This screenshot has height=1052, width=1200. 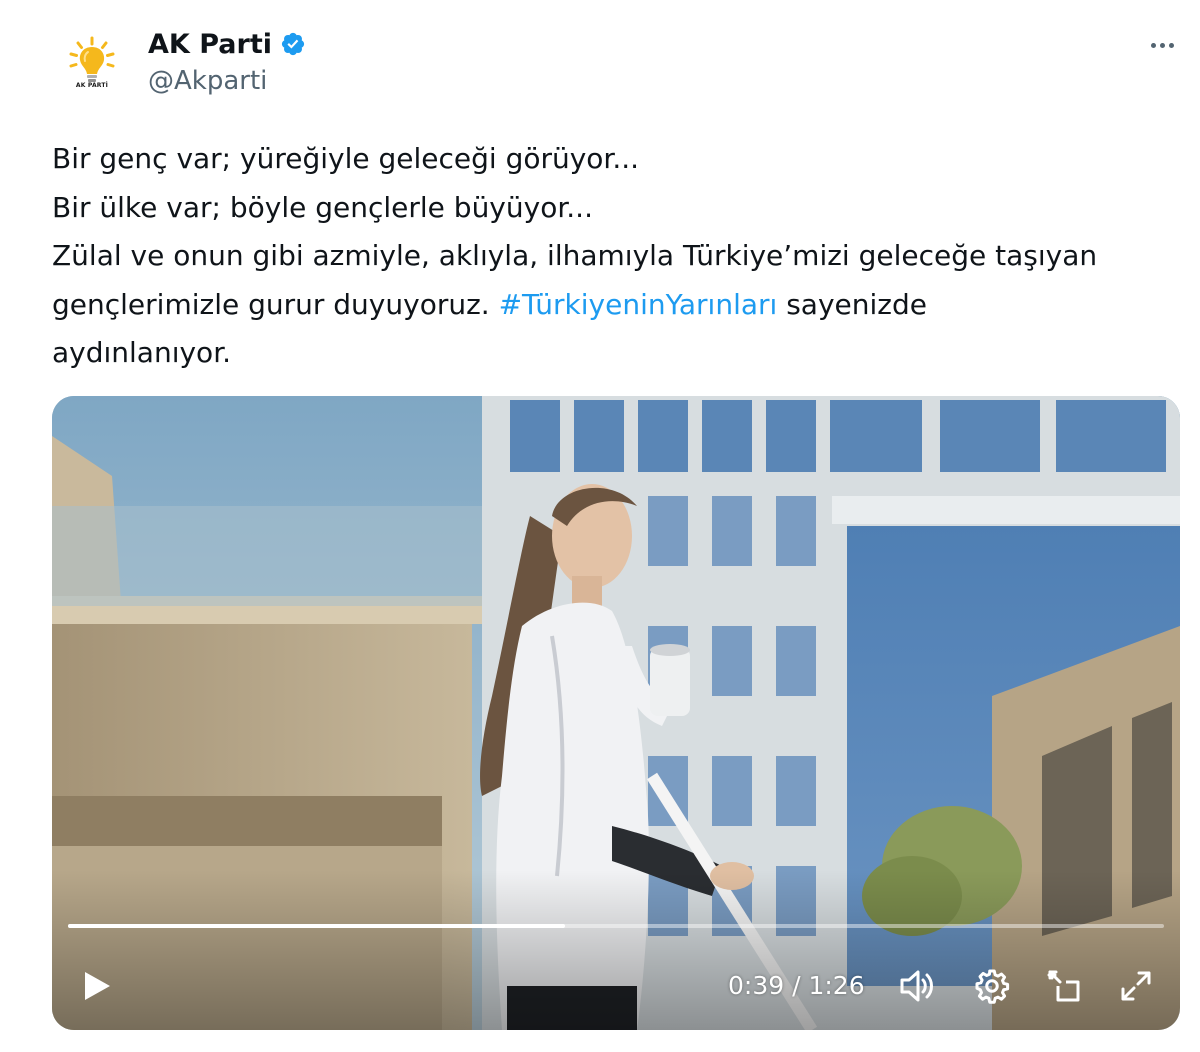 What do you see at coordinates (97, 986) in the screenshot?
I see `play-icon` at bounding box center [97, 986].